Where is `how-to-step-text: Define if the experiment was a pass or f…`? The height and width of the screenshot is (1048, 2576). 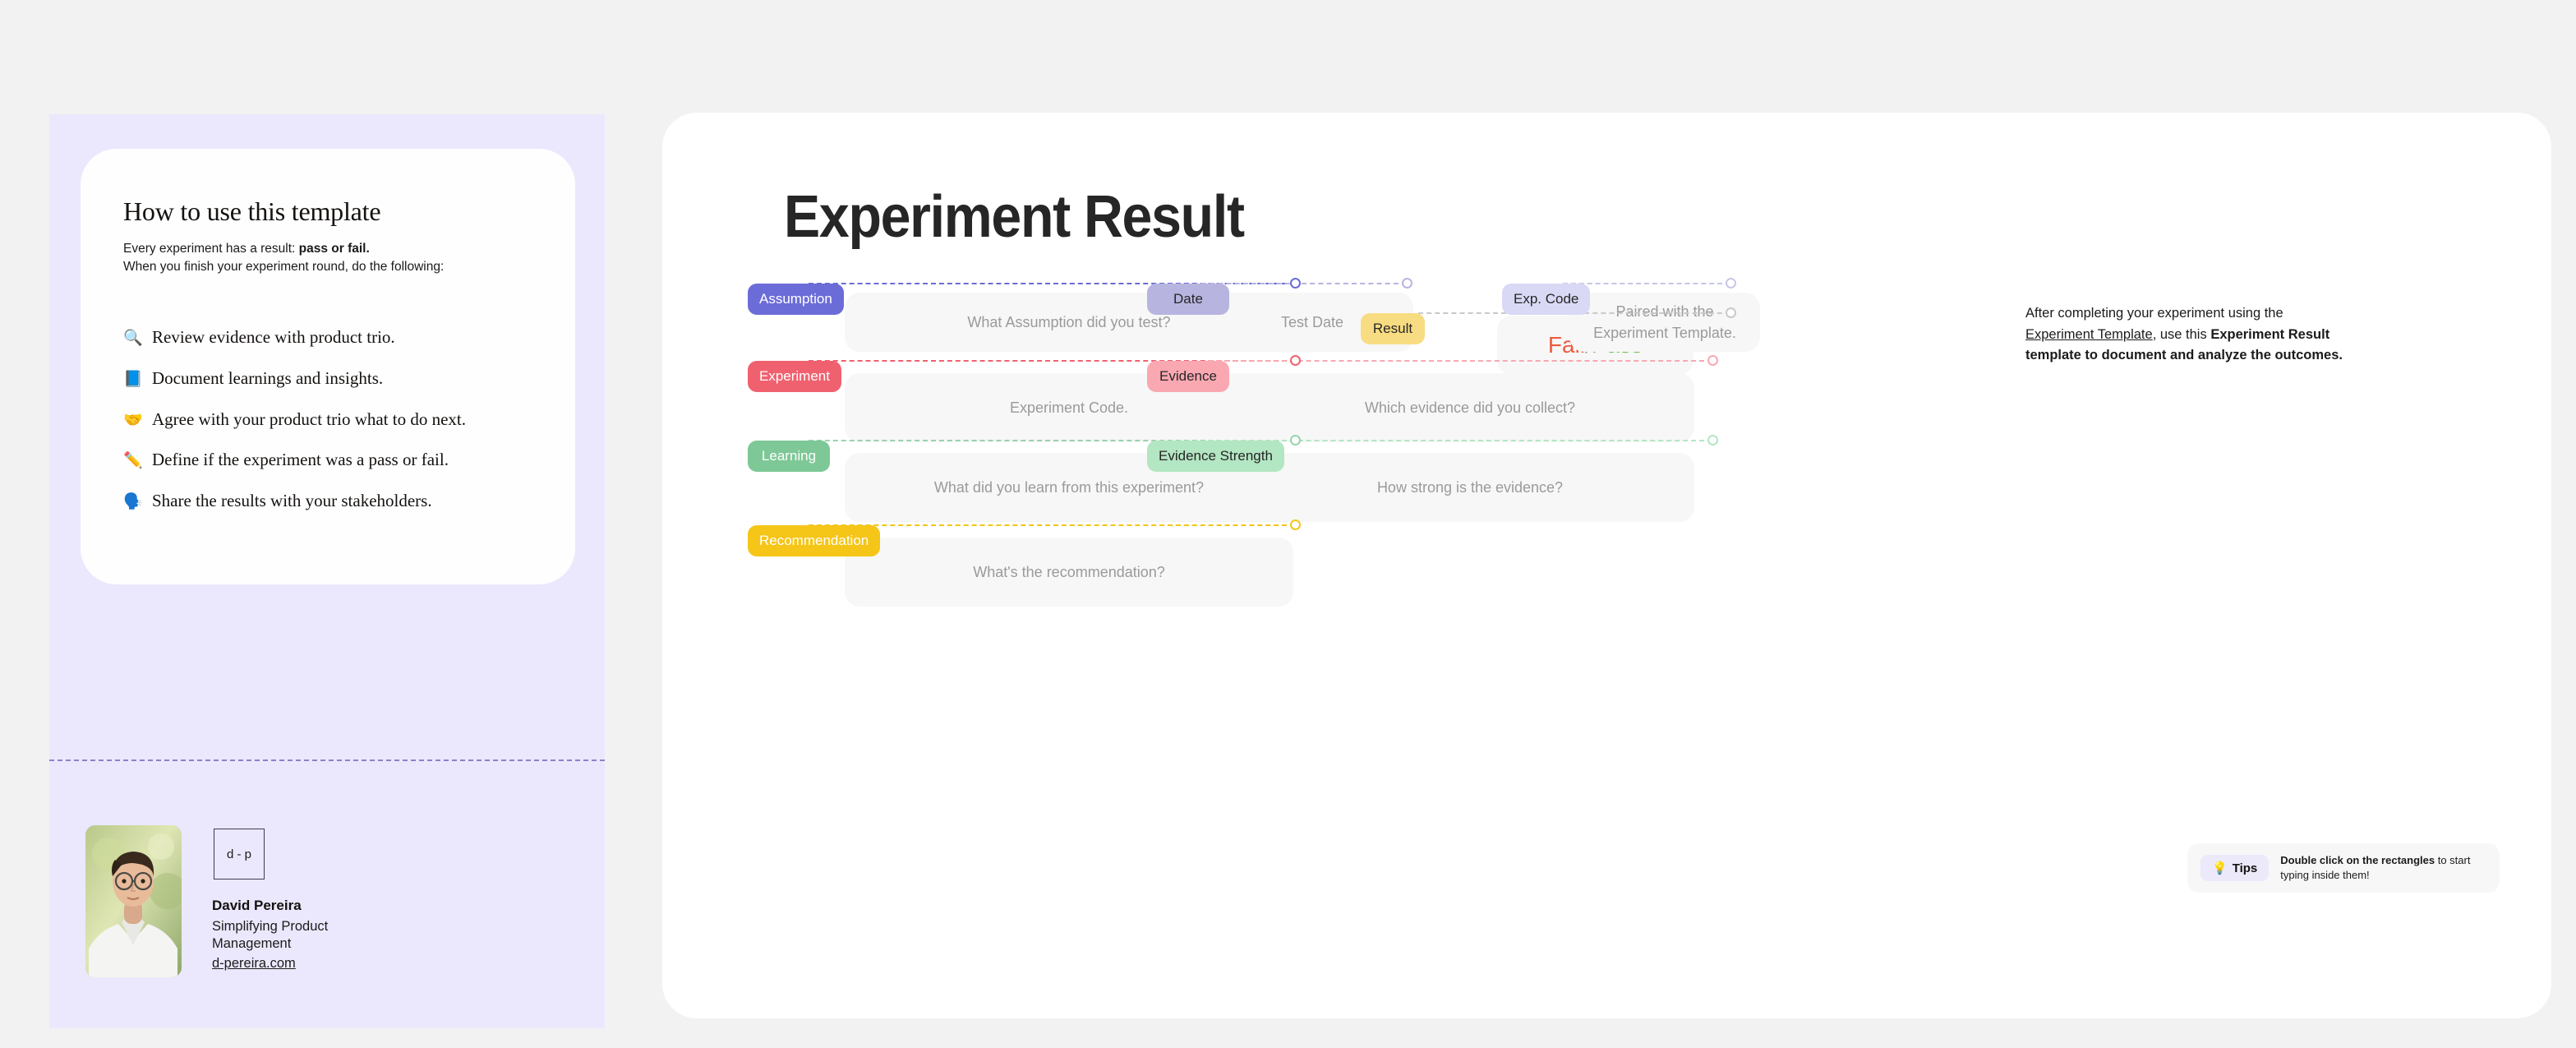 how-to-step-text: Define if the experiment was a pass or f… is located at coordinates (300, 460).